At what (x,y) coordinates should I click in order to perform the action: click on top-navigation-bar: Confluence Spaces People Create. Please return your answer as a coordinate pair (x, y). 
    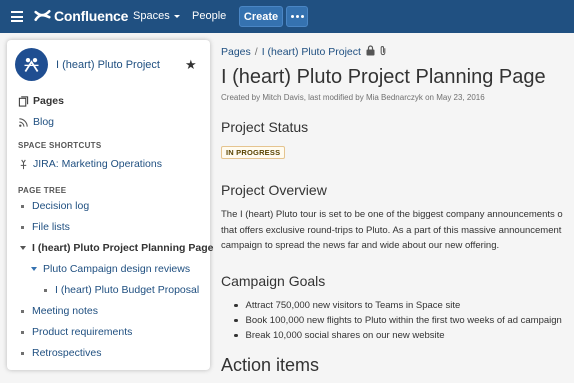
    Looking at the image, I should click on (287, 16).